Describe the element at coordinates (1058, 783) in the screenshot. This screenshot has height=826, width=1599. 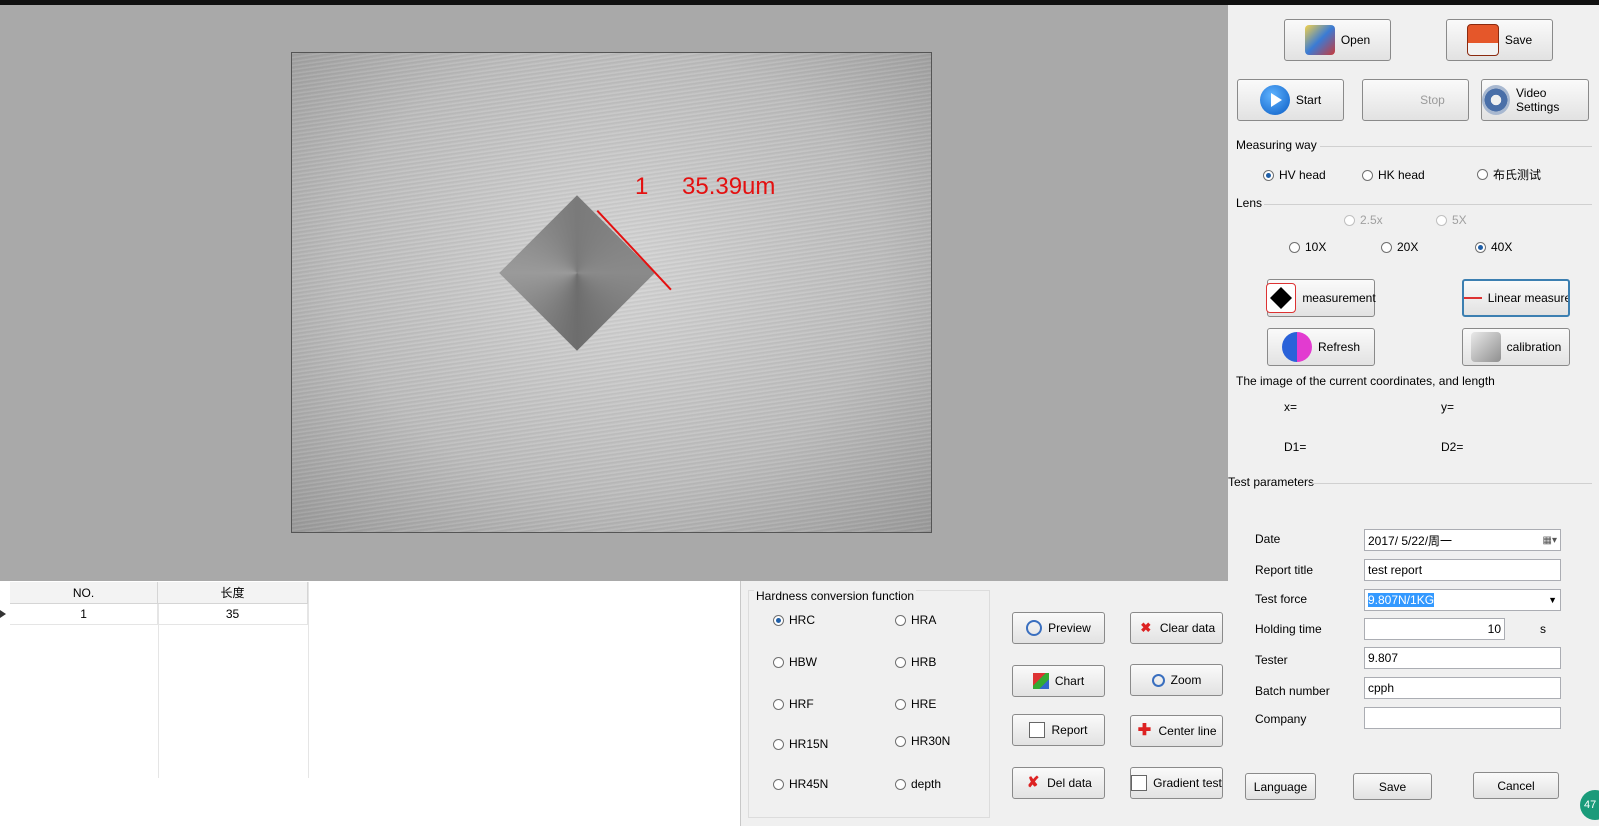
I see `del-data-button: ✘ Del data` at that location.